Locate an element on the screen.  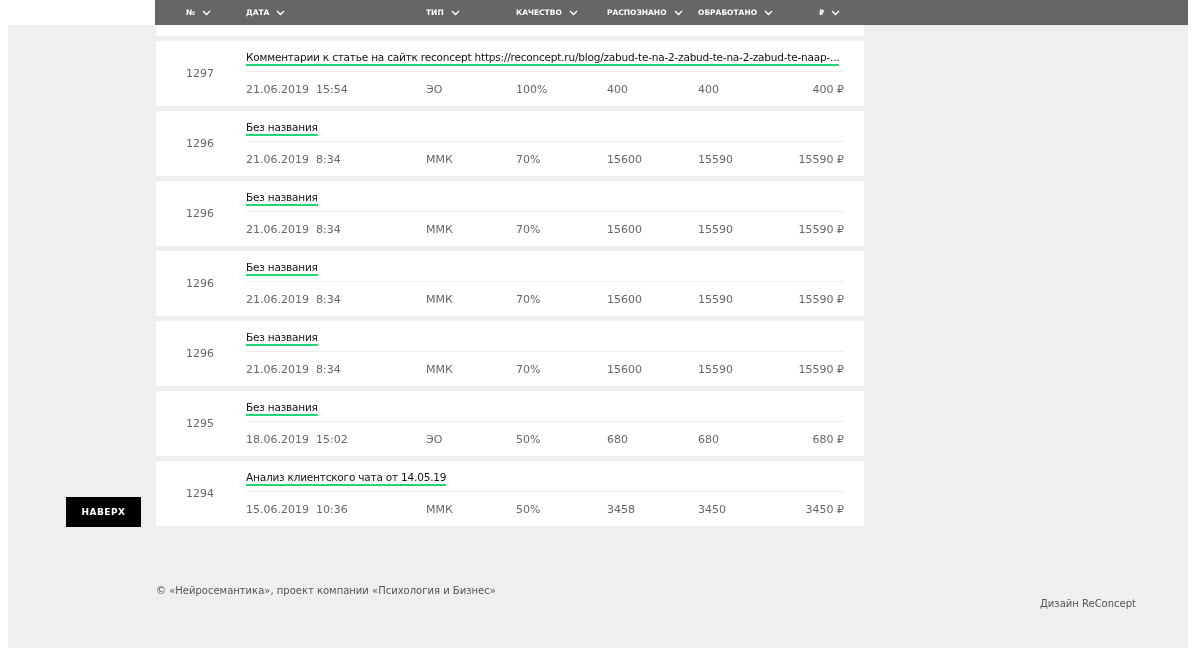
price-cell-text: 400 ₽ is located at coordinates (827, 89).